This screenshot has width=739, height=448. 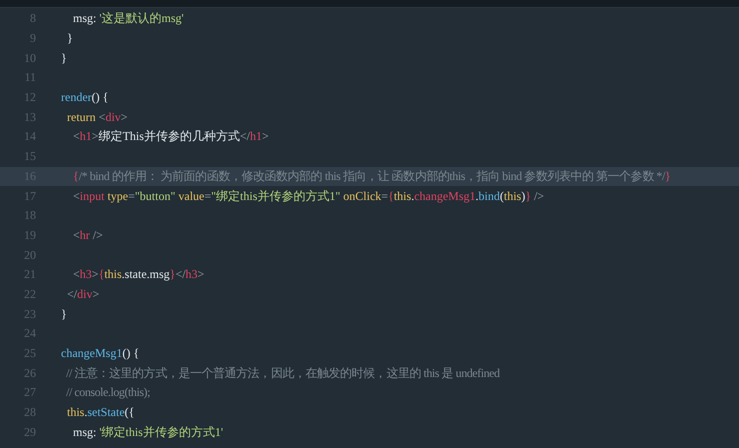 What do you see at coordinates (100, 412) in the screenshot?
I see `code-line: this.setState({` at bounding box center [100, 412].